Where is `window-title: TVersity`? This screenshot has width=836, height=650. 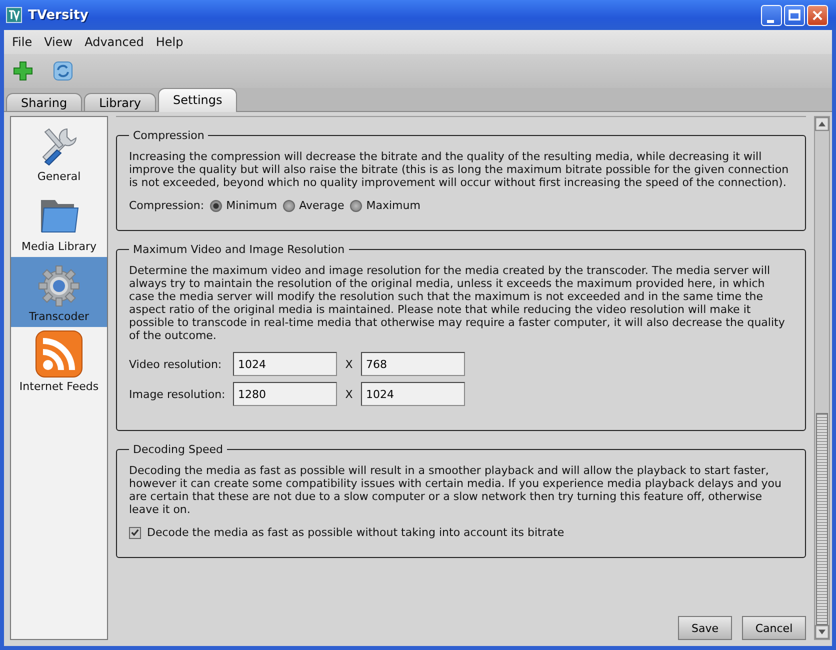
window-title: TVersity is located at coordinates (58, 15).